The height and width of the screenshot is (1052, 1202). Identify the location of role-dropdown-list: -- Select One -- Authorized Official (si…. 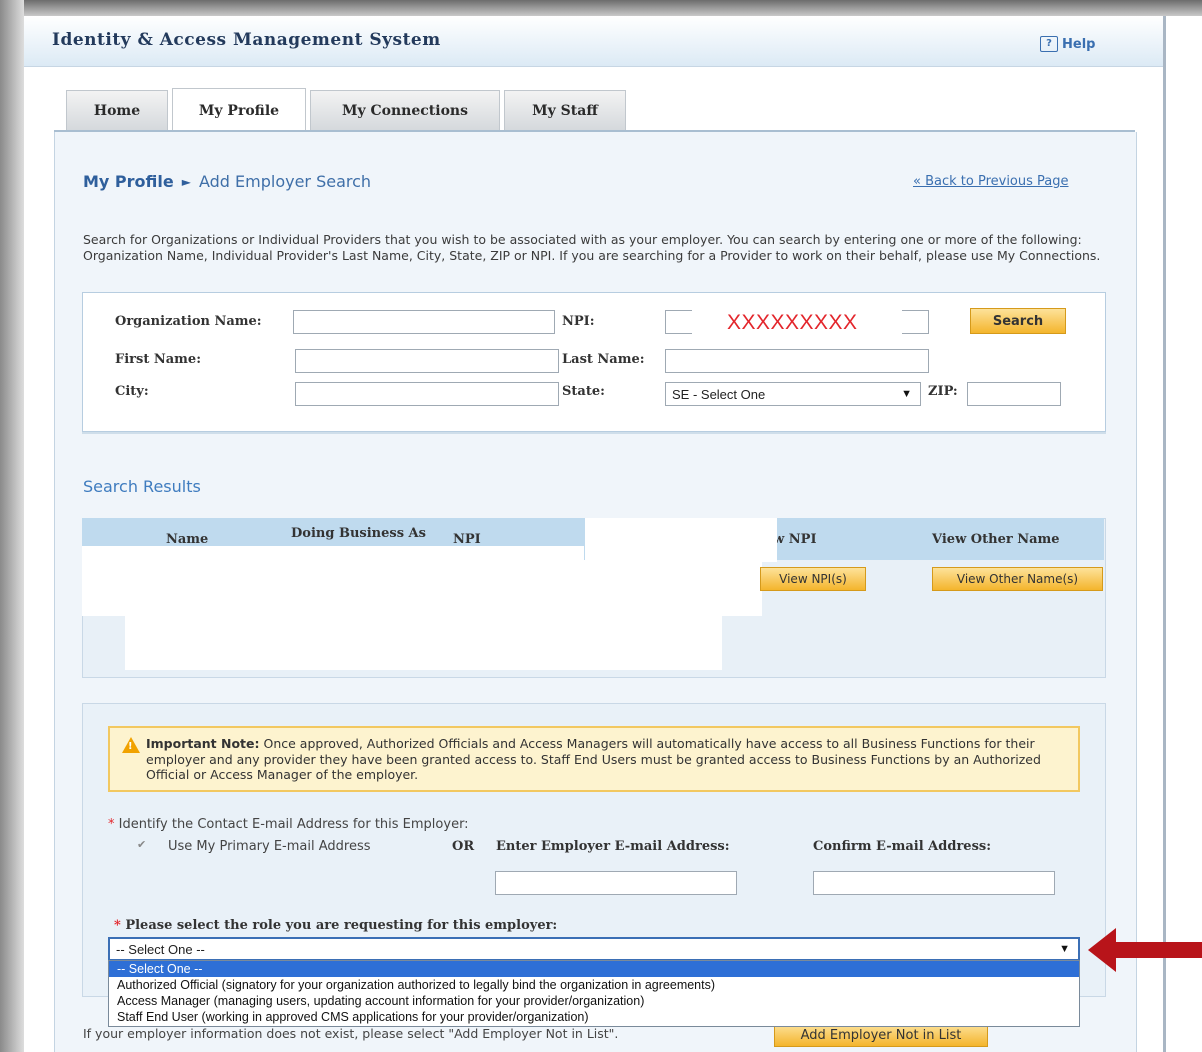
(594, 993).